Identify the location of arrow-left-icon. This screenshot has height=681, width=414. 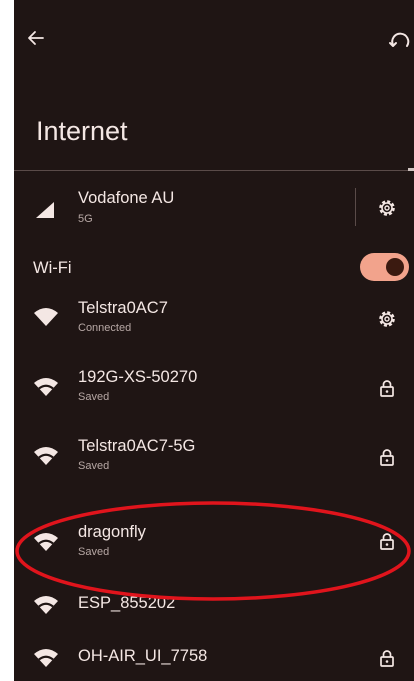
(36, 38).